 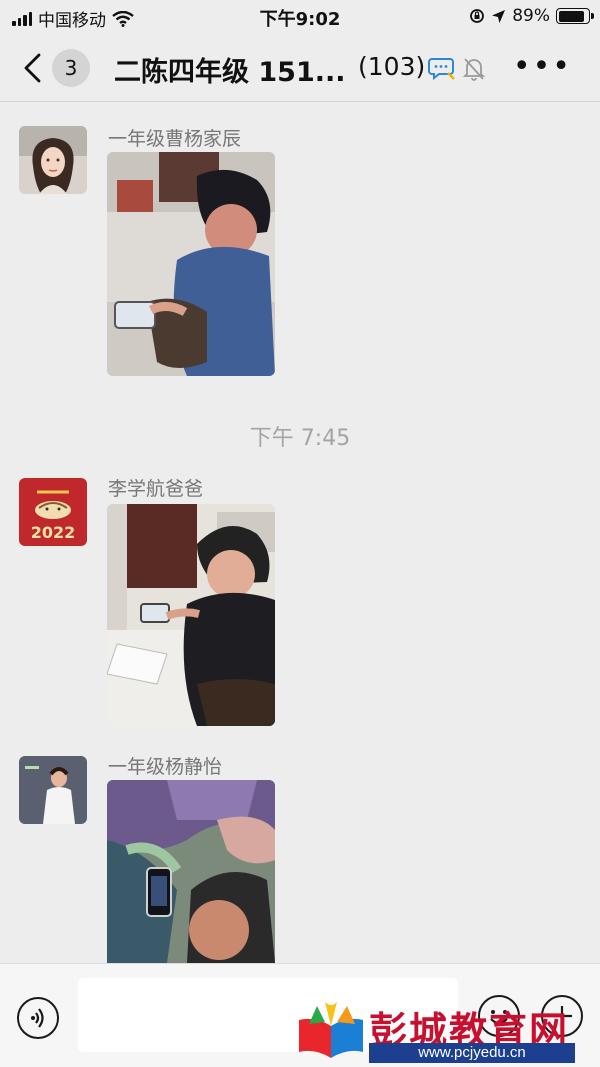 I want to click on watermark-url: www.pcjyedu.cn, so click(x=472, y=1053).